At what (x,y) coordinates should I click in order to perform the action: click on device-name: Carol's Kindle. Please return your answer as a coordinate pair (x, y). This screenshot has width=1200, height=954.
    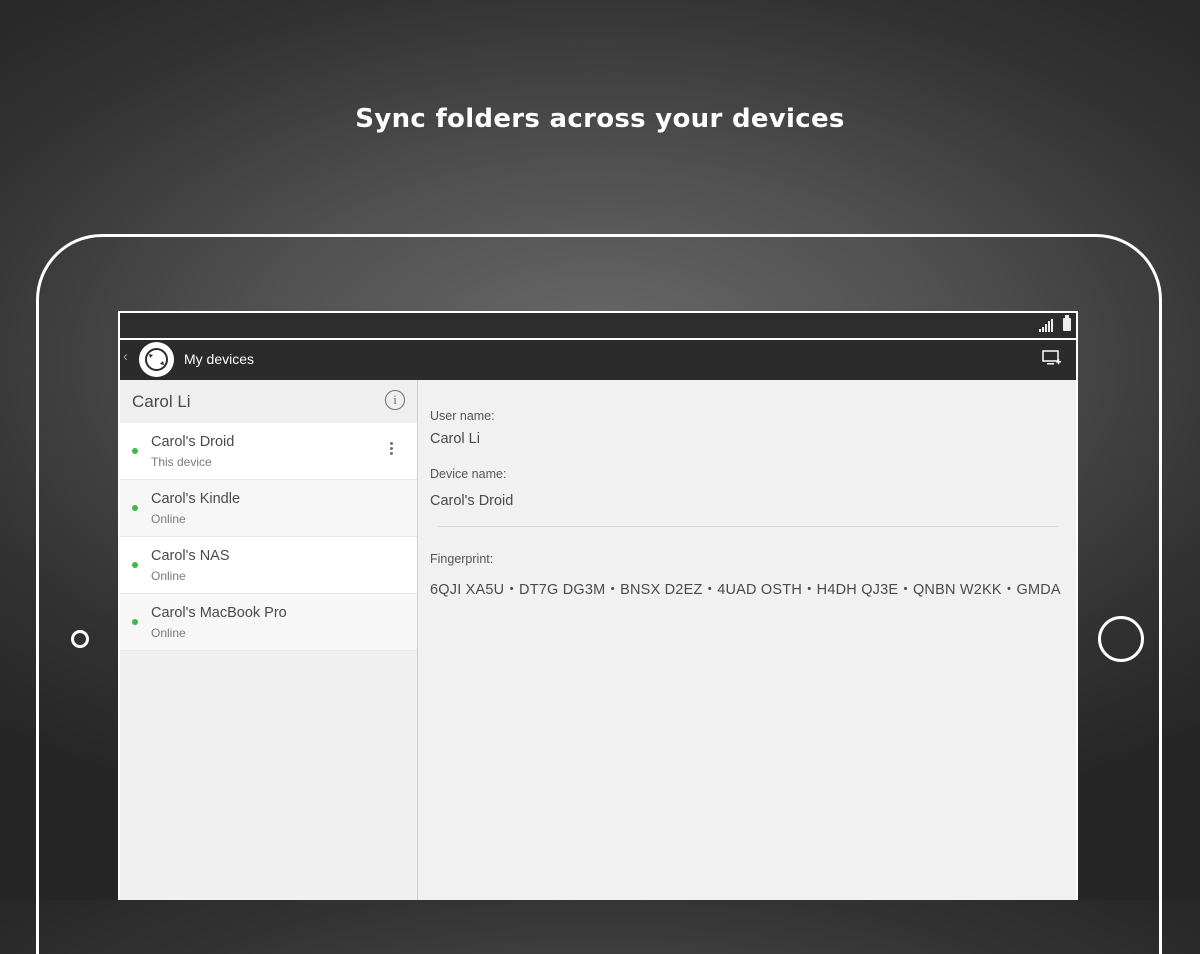
    Looking at the image, I should click on (196, 499).